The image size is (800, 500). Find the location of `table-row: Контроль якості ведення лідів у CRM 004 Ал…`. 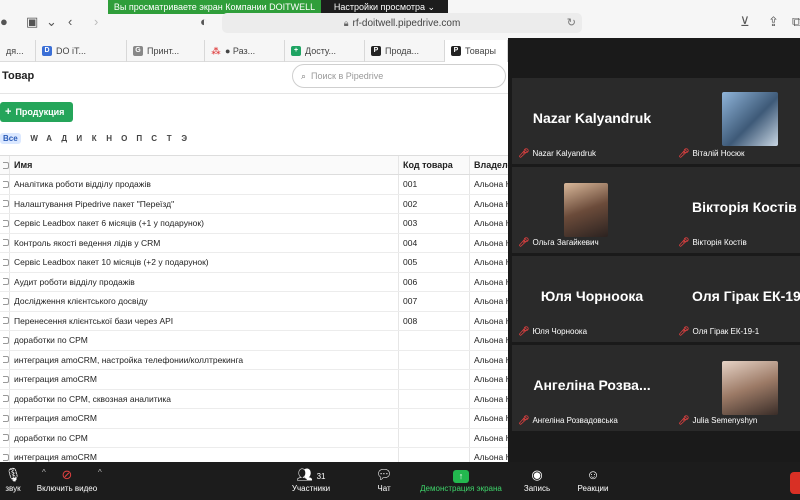

table-row: Контроль якості ведення лідів у CRM 004 Ал… is located at coordinates (254, 243).